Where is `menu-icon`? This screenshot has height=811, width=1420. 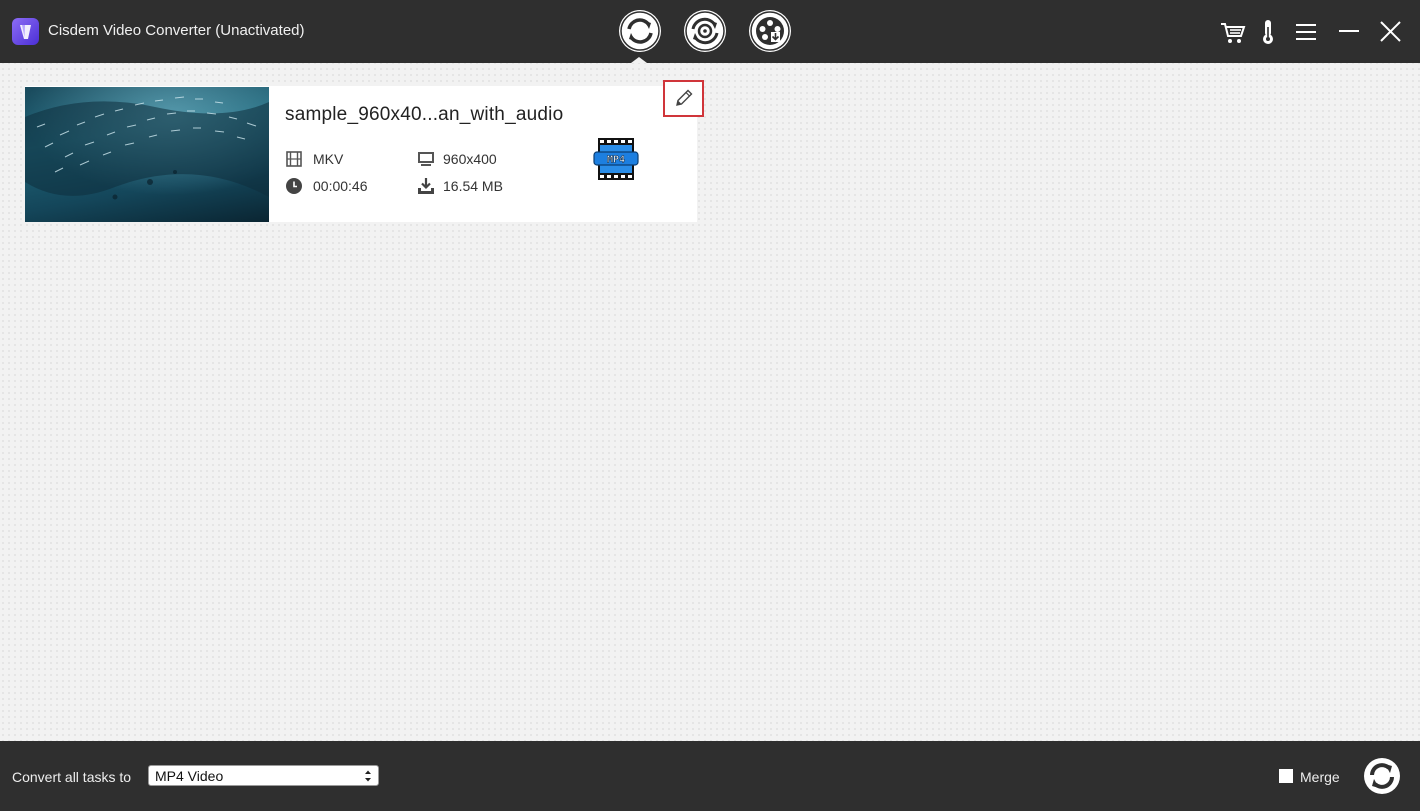 menu-icon is located at coordinates (1306, 32).